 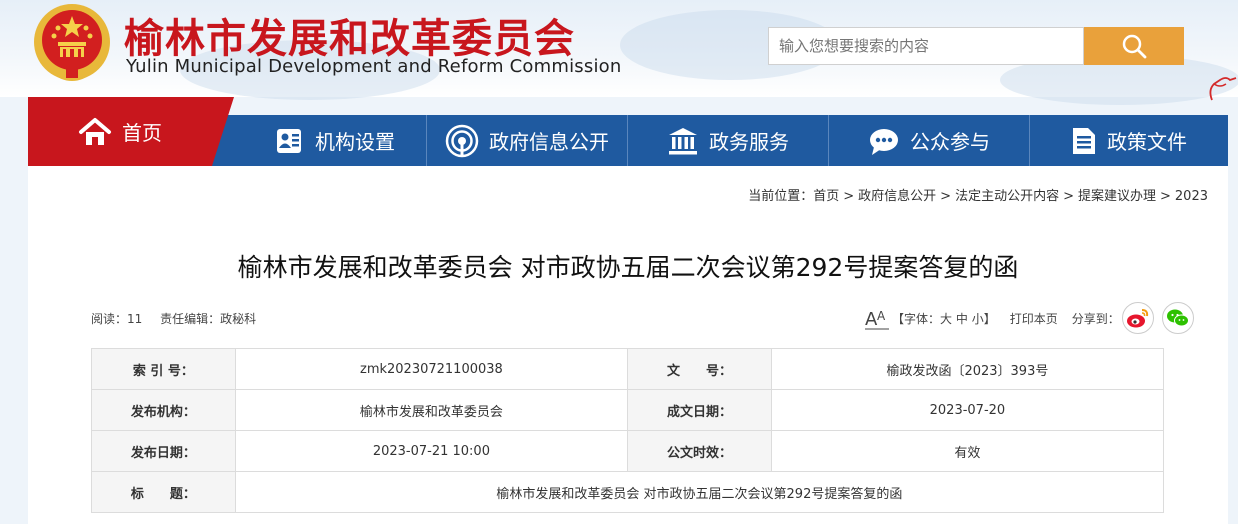 What do you see at coordinates (431, 369) in the screenshot?
I see `field-value: zmk20230721100038` at bounding box center [431, 369].